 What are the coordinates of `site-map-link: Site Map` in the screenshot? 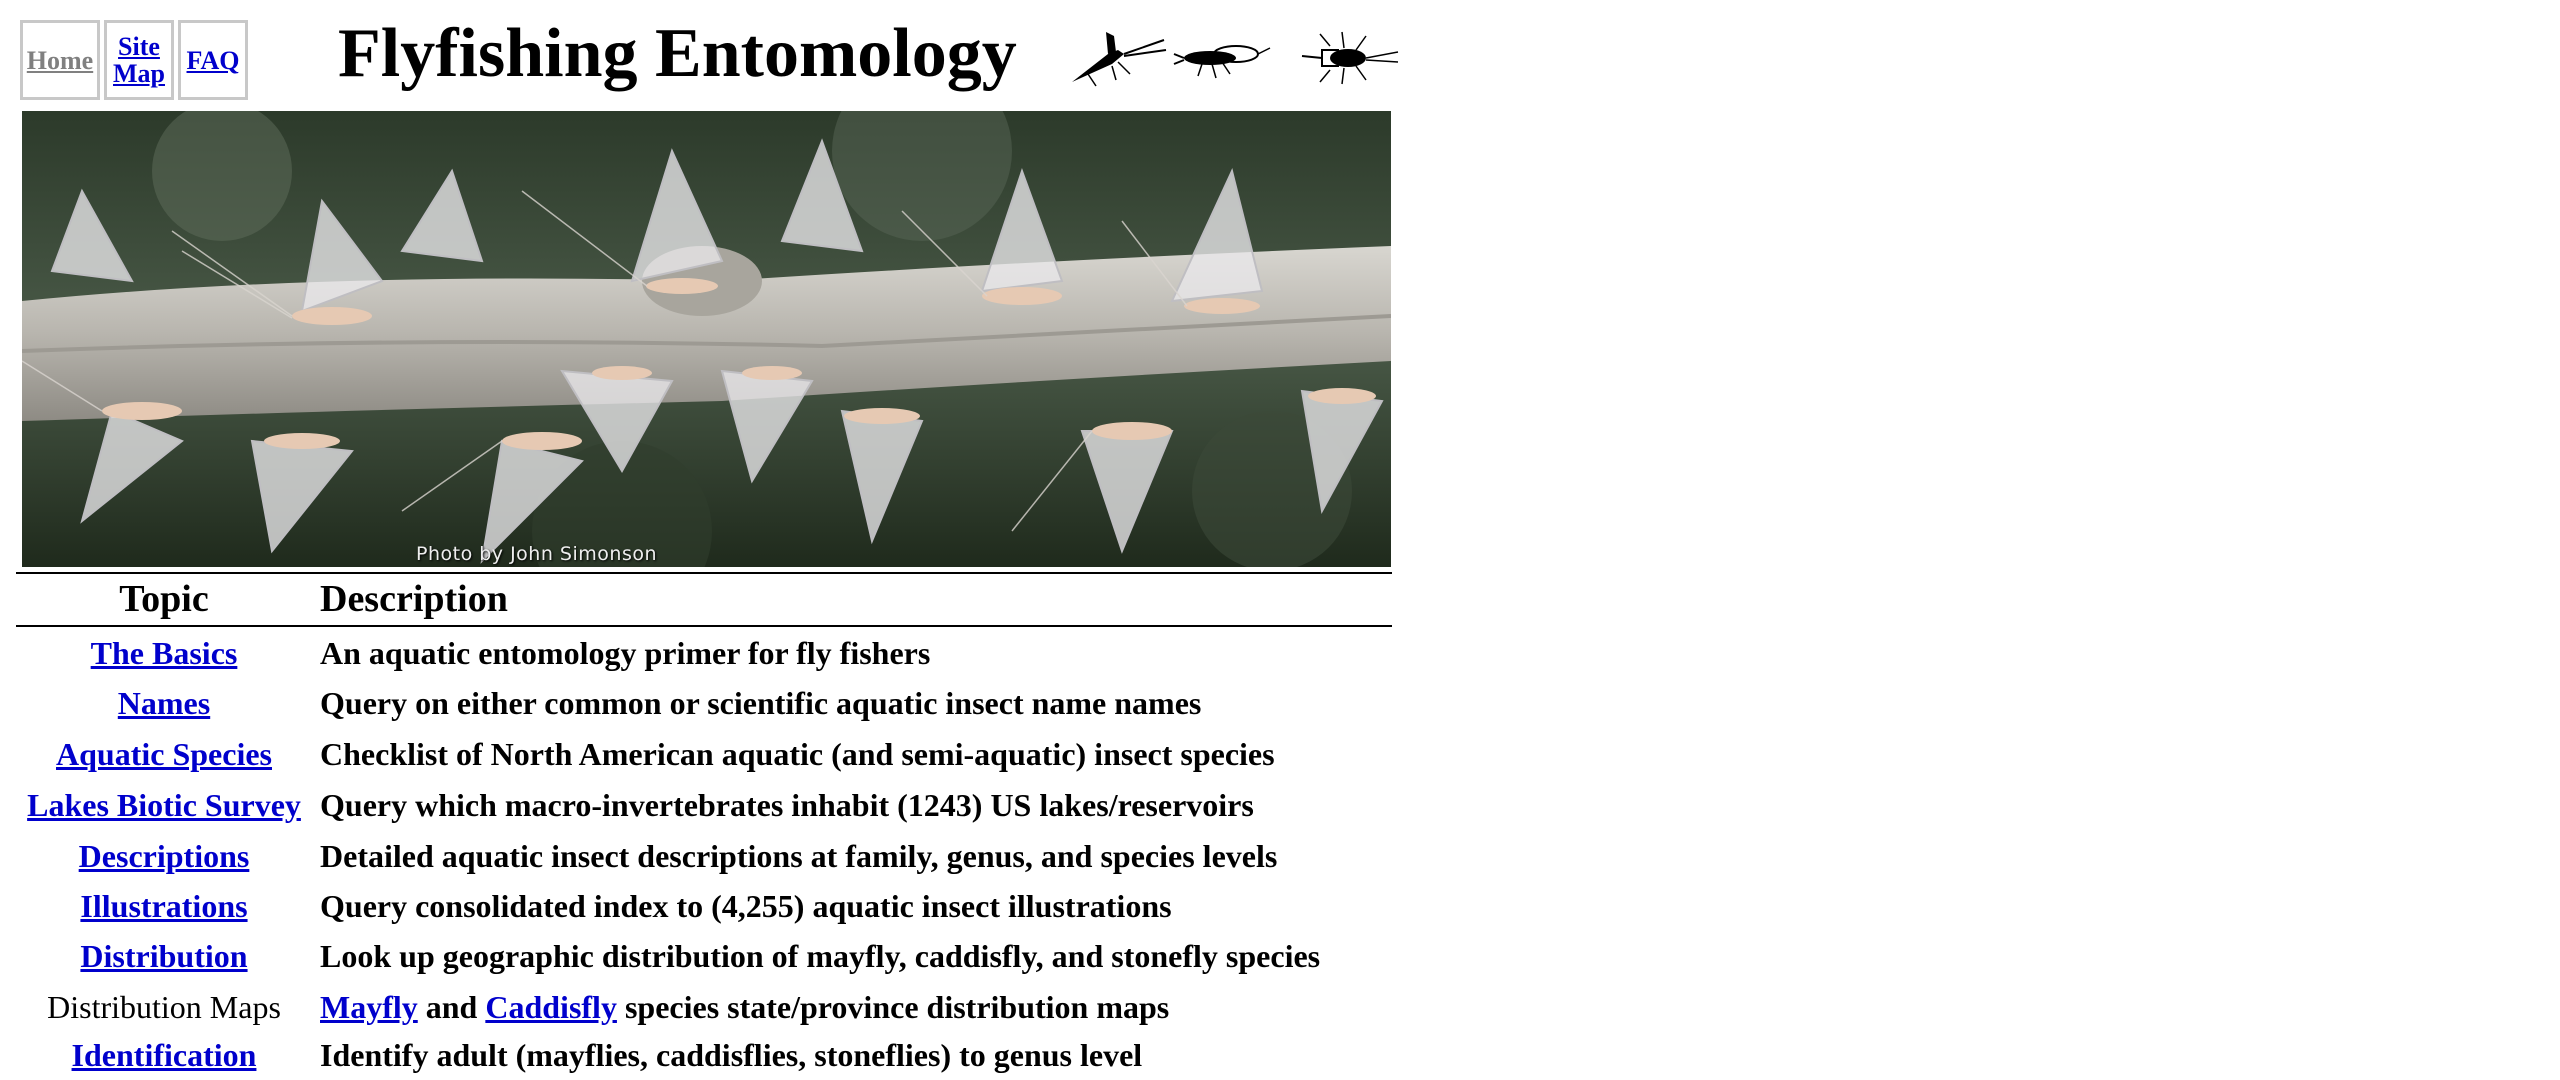 It's located at (139, 60).